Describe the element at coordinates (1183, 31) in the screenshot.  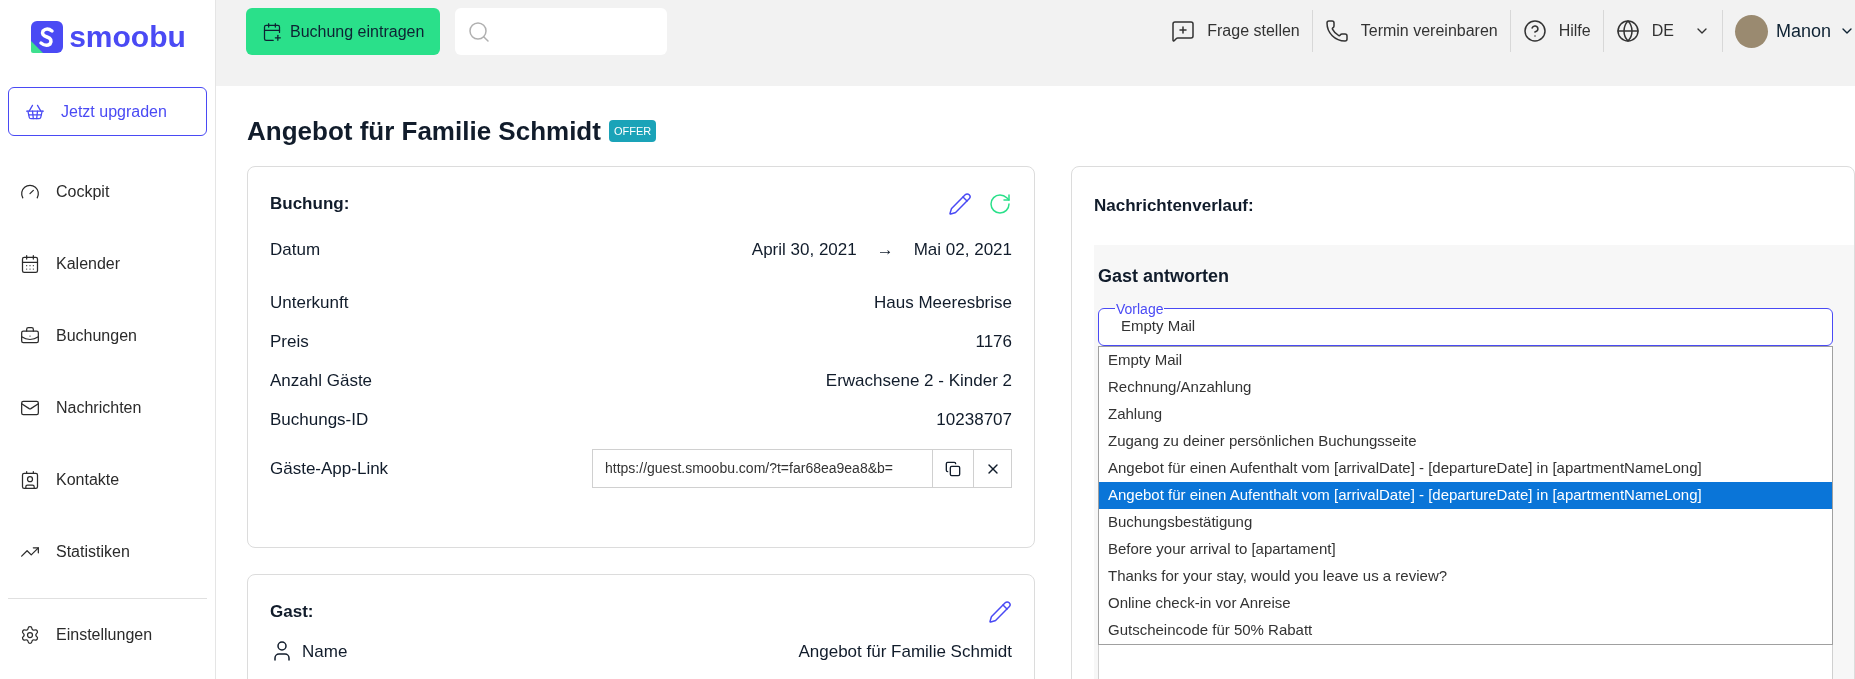
I see `chat-plus-icon` at that location.